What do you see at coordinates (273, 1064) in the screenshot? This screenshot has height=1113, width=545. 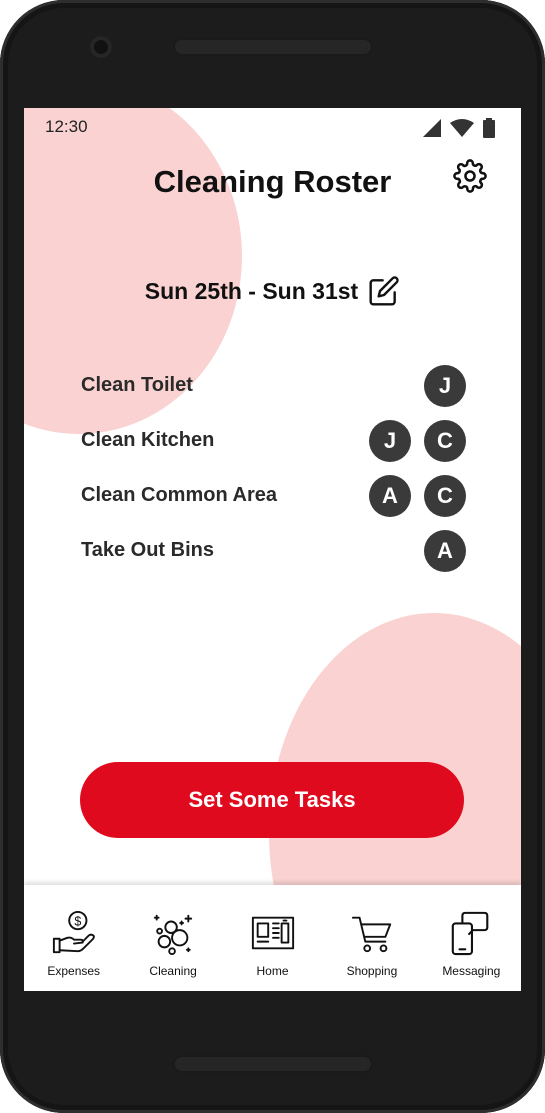 I see `bottom-speaker` at bounding box center [273, 1064].